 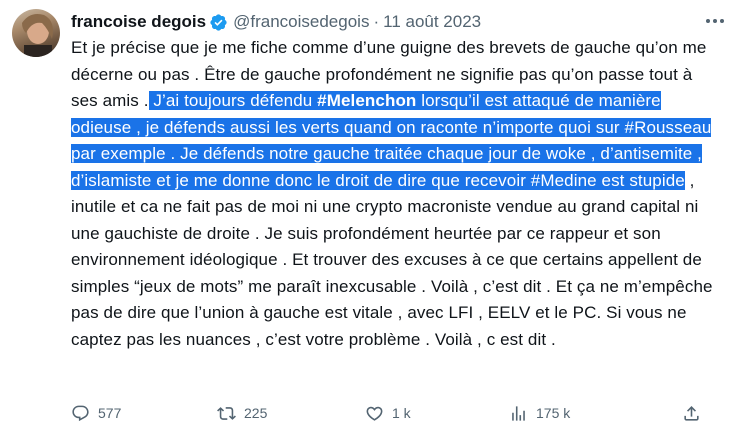 I want to click on share-button, so click(x=691, y=413).